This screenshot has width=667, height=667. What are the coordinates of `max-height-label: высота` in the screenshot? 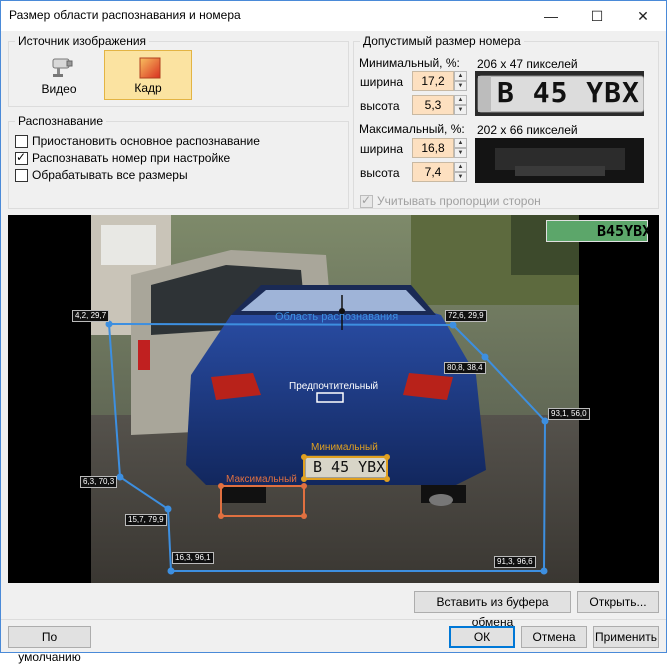 It's located at (380, 173).